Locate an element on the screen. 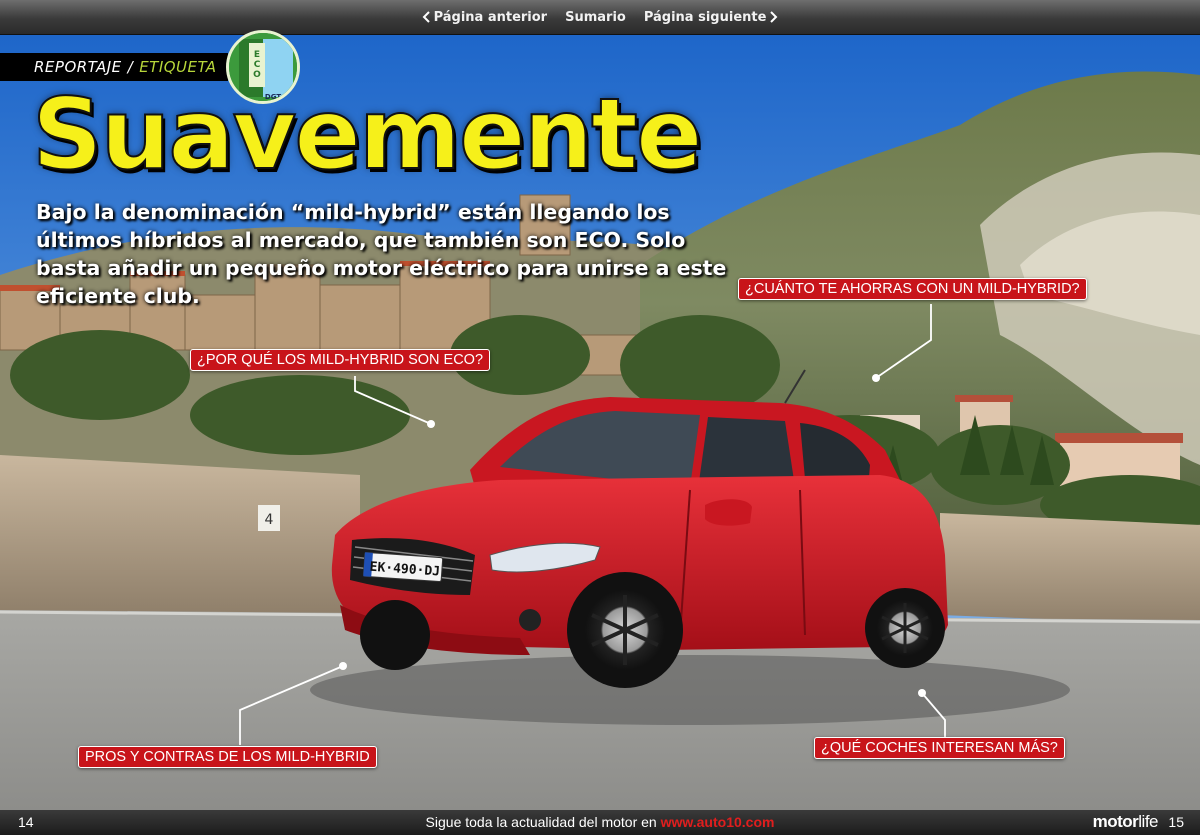 Image resolution: width=1200 pixels, height=835 pixels. summary-link: Sumario is located at coordinates (595, 17).